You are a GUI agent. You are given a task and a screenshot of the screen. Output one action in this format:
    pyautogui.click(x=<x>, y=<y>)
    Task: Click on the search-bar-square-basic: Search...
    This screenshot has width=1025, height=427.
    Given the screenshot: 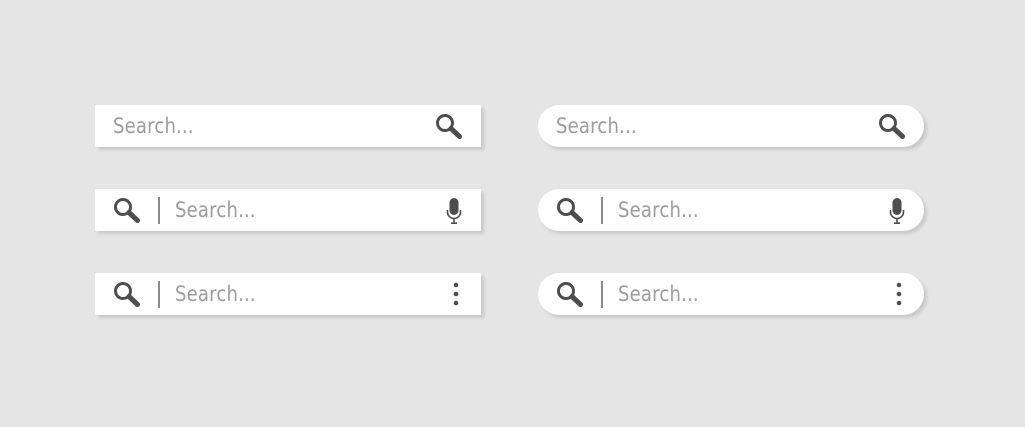 What is the action you would take?
    pyautogui.click(x=288, y=126)
    